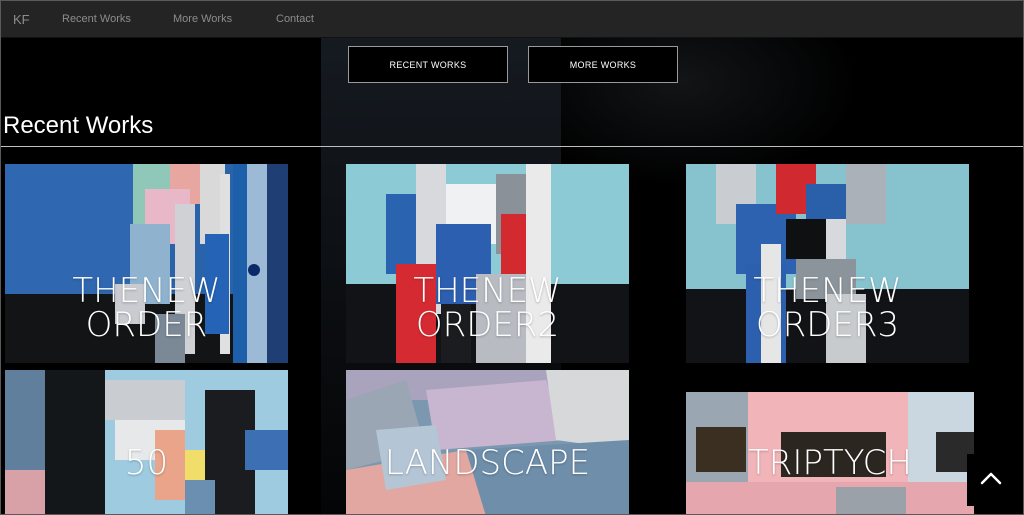  Describe the element at coordinates (146, 263) in the screenshot. I see `work-card-the-new-order: THENEW ORDER` at that location.